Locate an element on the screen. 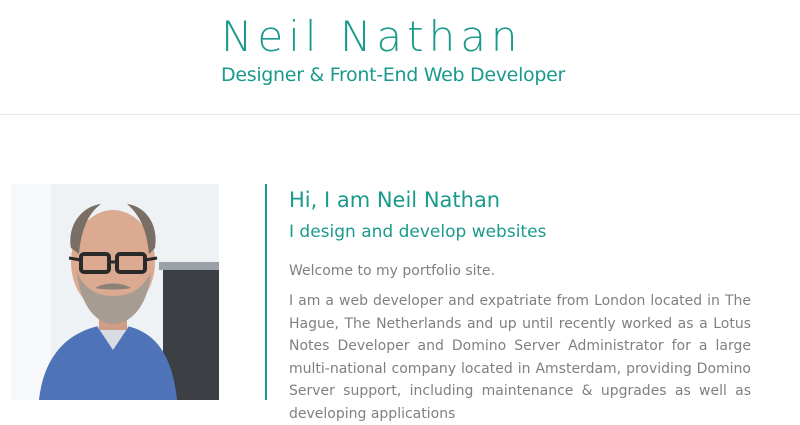  profile-photo is located at coordinates (115, 292).